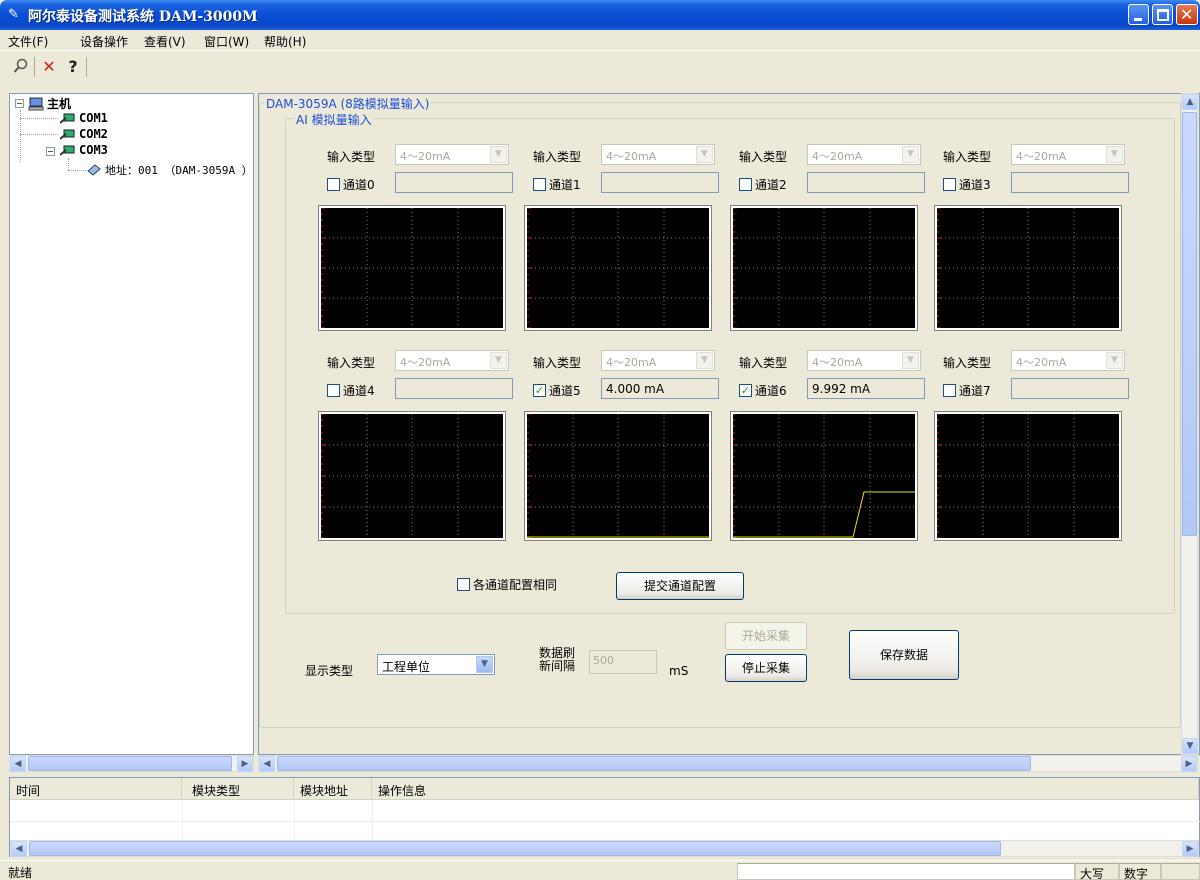 This screenshot has height=880, width=1200. Describe the element at coordinates (169, 170) in the screenshot. I see `tree-device: 地址：001 （DAM-3059A ）` at that location.